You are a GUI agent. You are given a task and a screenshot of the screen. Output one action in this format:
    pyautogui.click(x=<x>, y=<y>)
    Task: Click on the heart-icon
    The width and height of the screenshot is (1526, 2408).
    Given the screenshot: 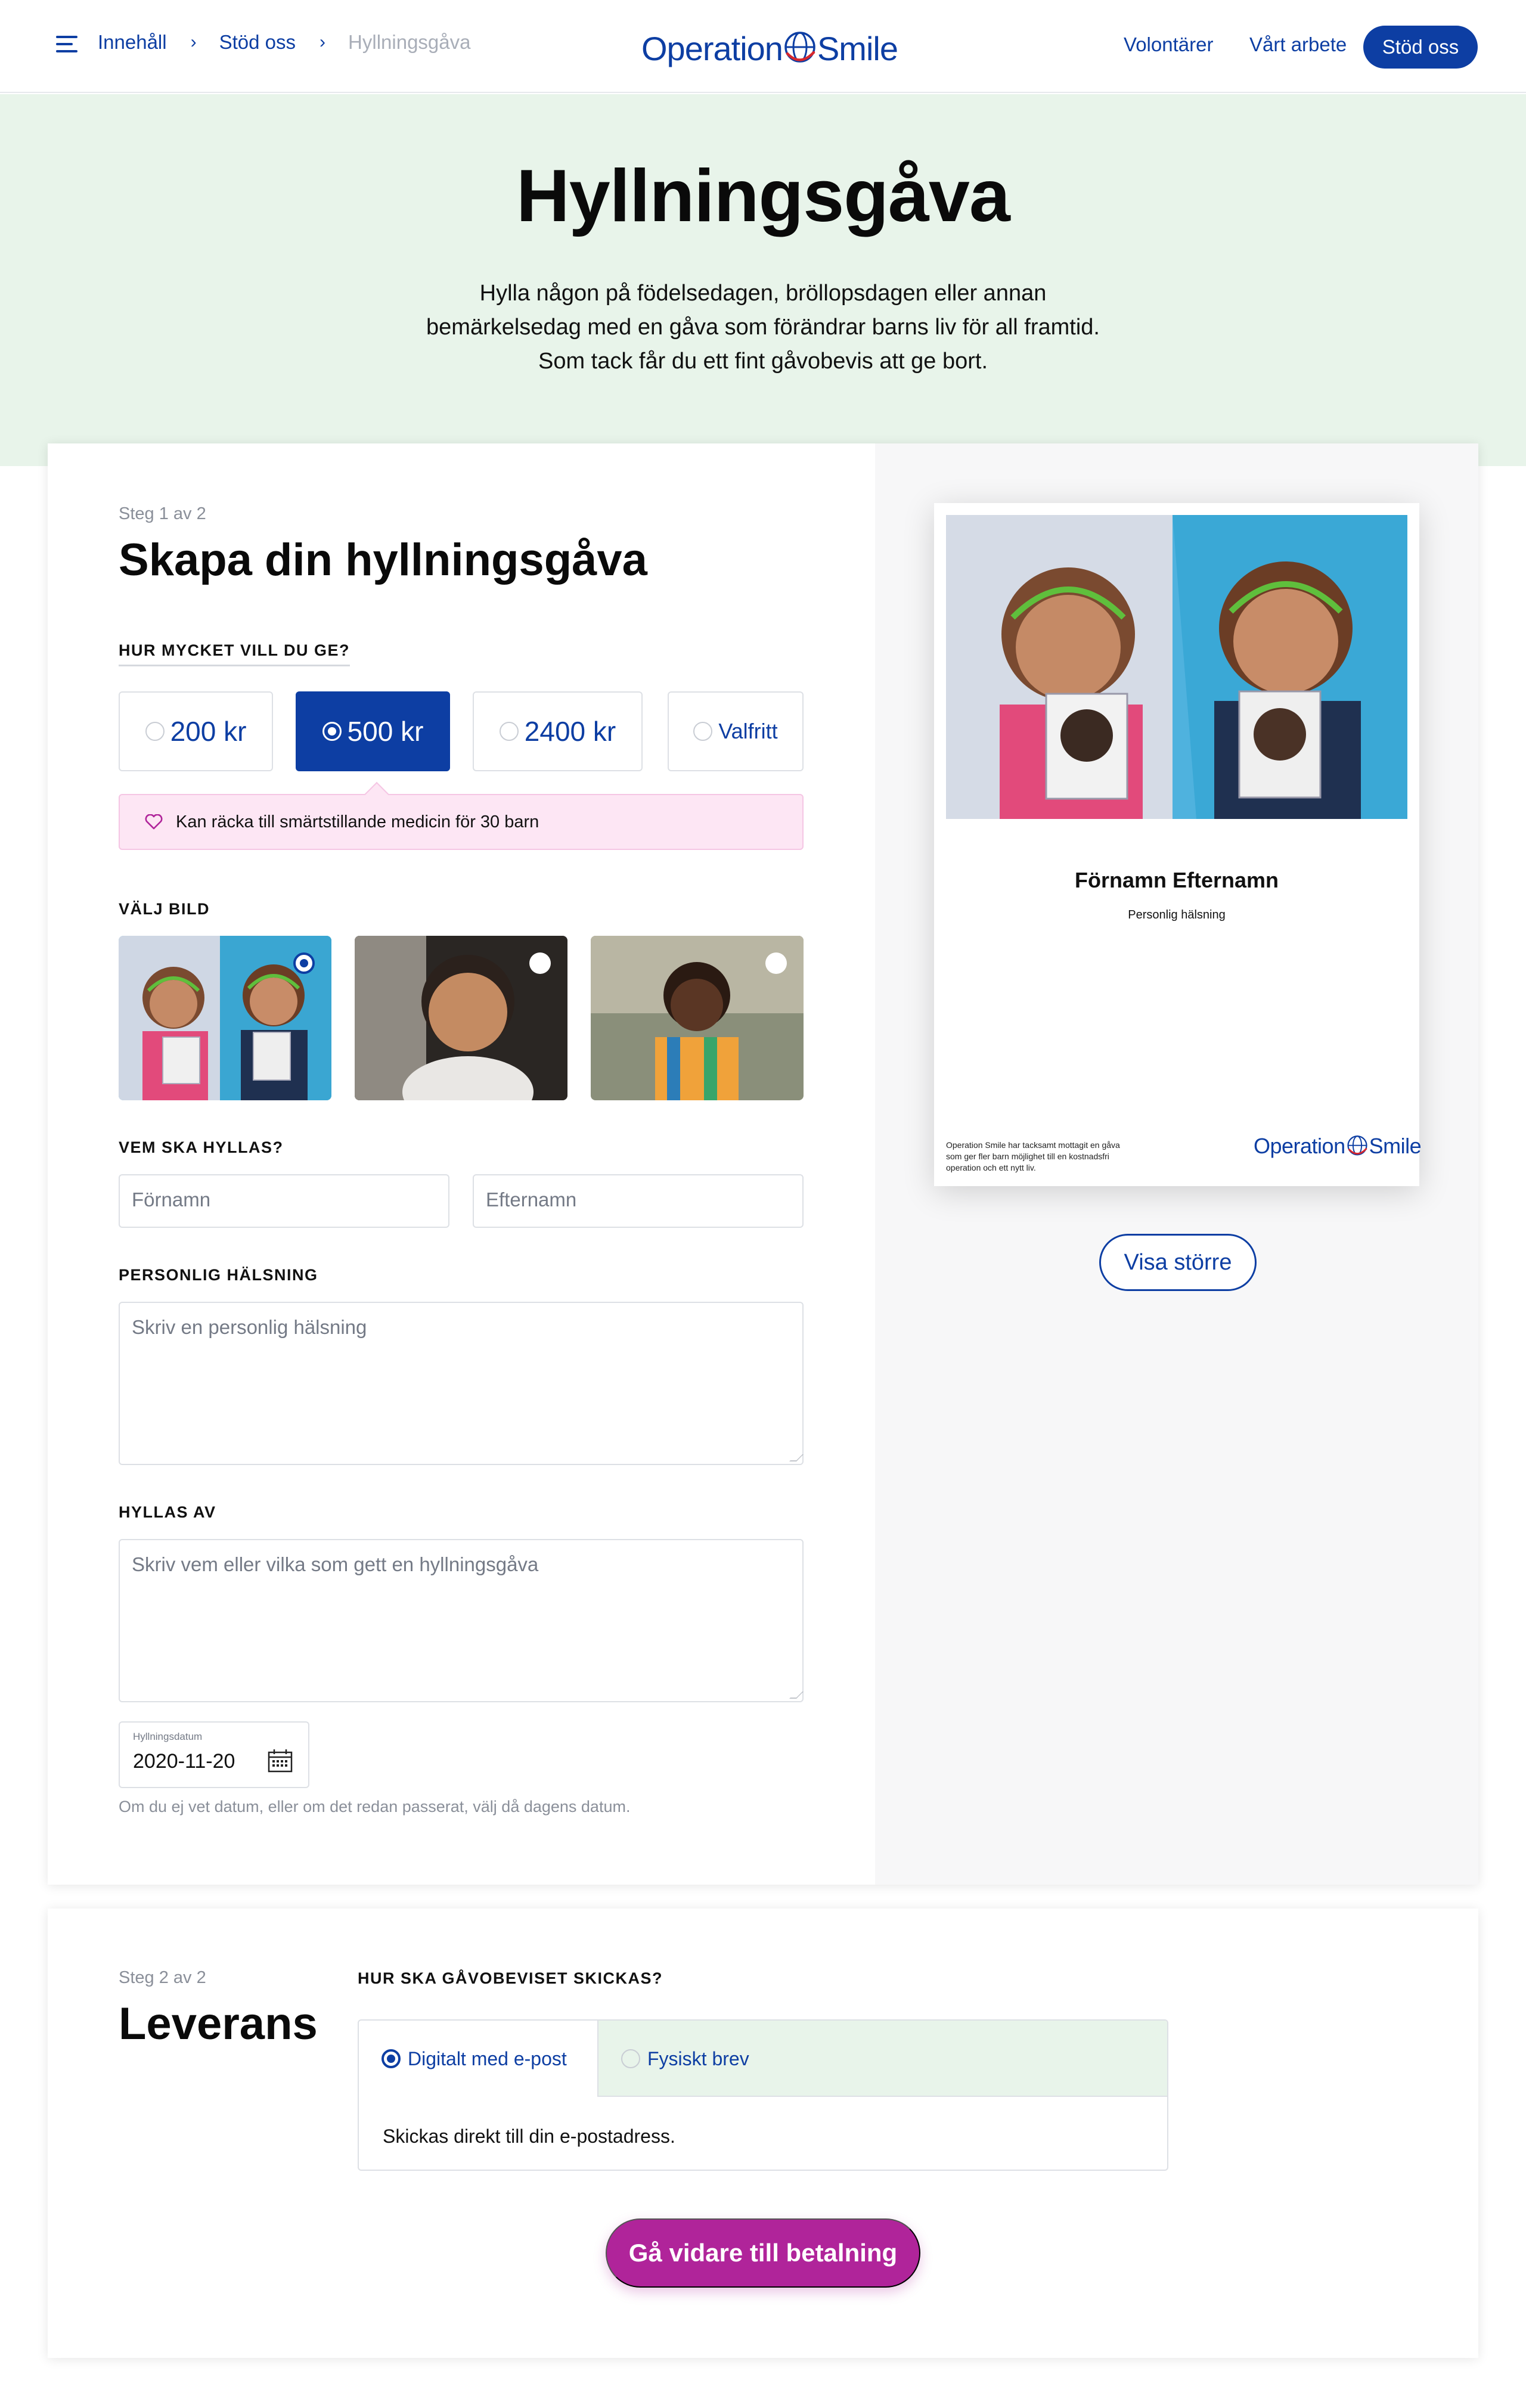 What is the action you would take?
    pyautogui.click(x=154, y=822)
    